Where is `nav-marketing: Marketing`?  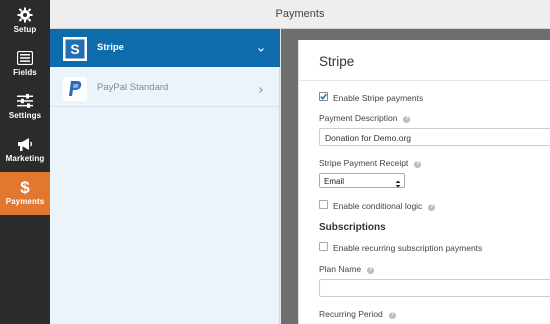 nav-marketing: Marketing is located at coordinates (25, 150).